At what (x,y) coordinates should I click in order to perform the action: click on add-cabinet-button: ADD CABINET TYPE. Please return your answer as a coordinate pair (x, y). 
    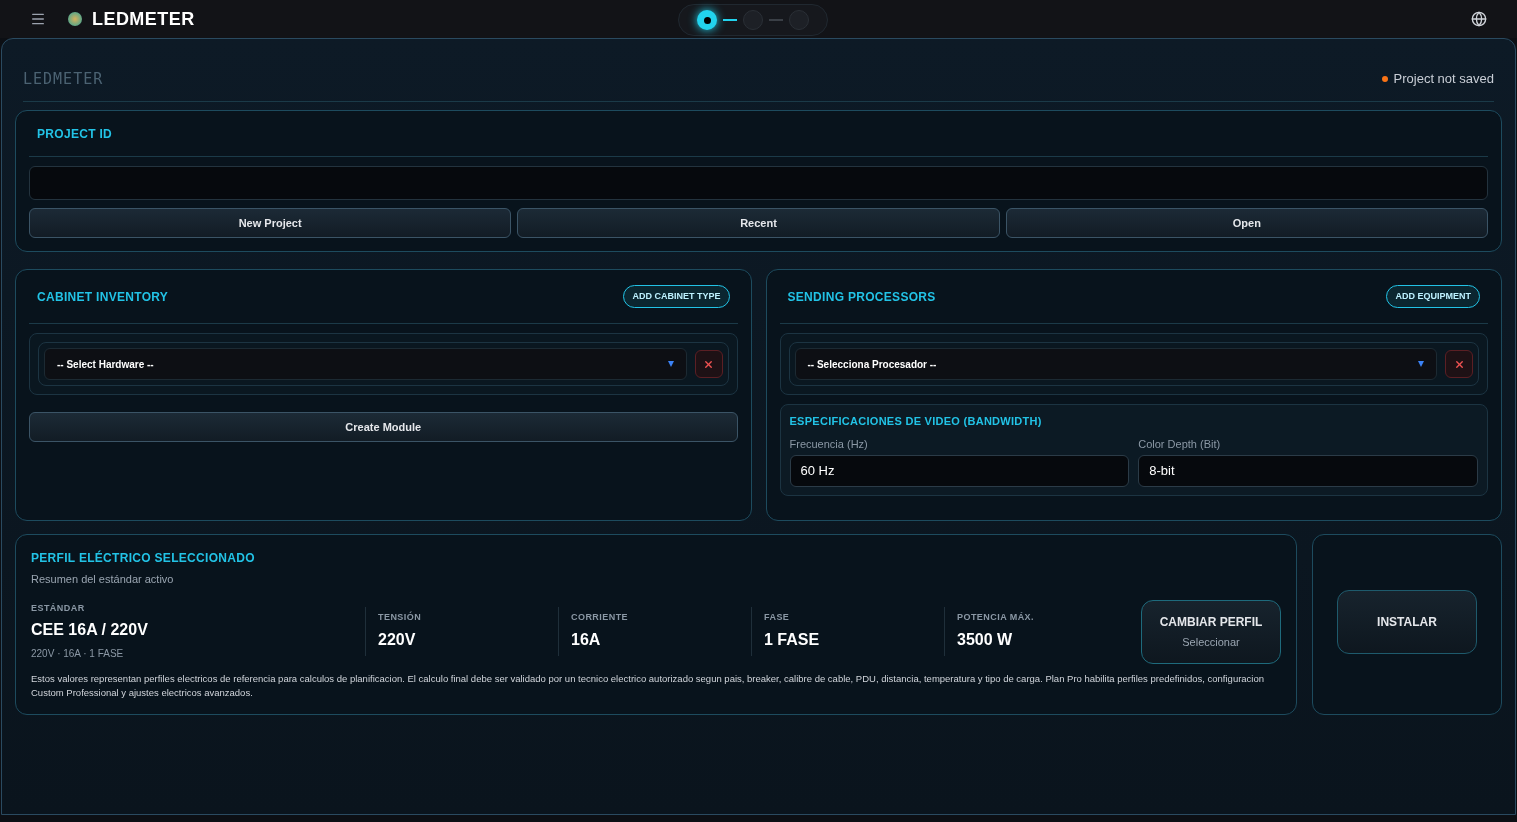
    Looking at the image, I should click on (676, 296).